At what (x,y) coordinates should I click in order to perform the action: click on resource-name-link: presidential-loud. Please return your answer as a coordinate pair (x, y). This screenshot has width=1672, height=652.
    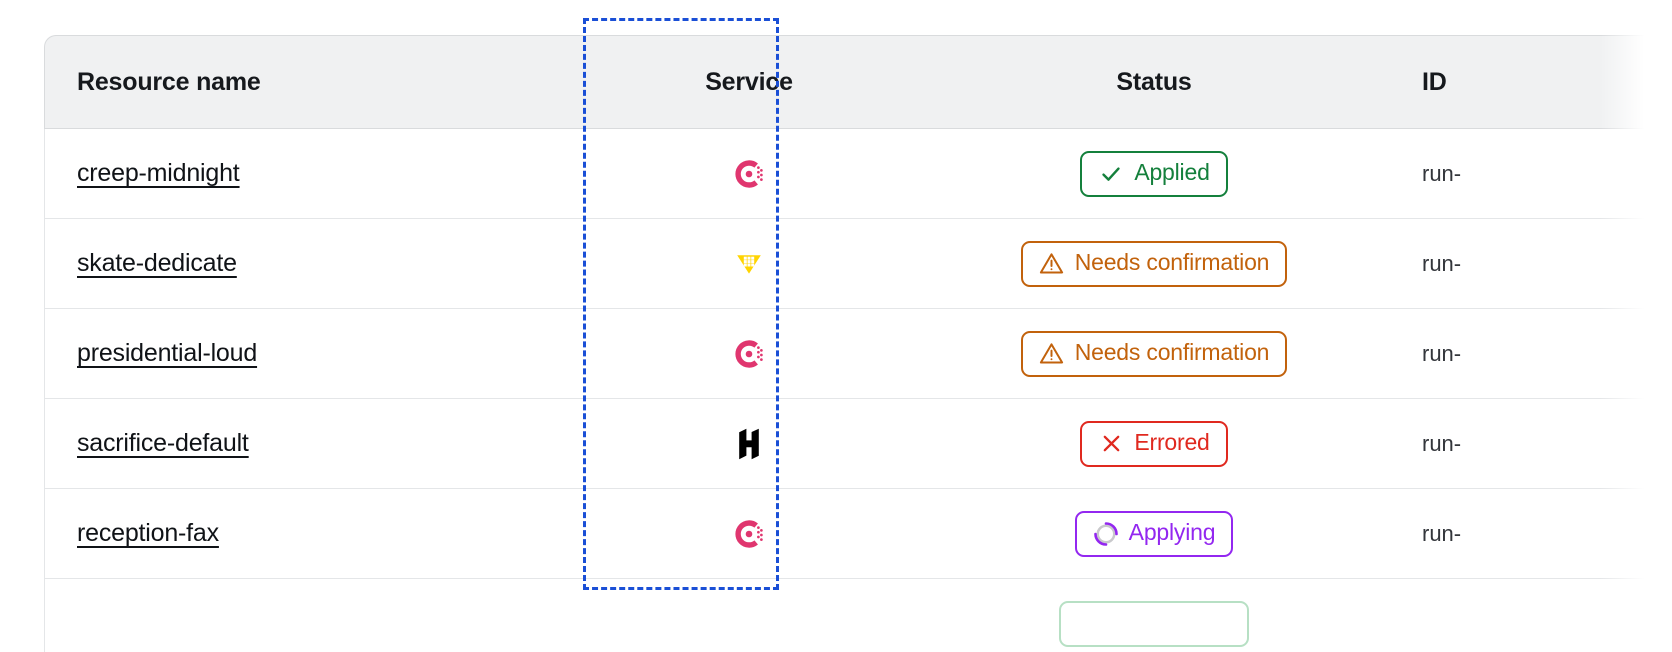
    Looking at the image, I should click on (167, 353).